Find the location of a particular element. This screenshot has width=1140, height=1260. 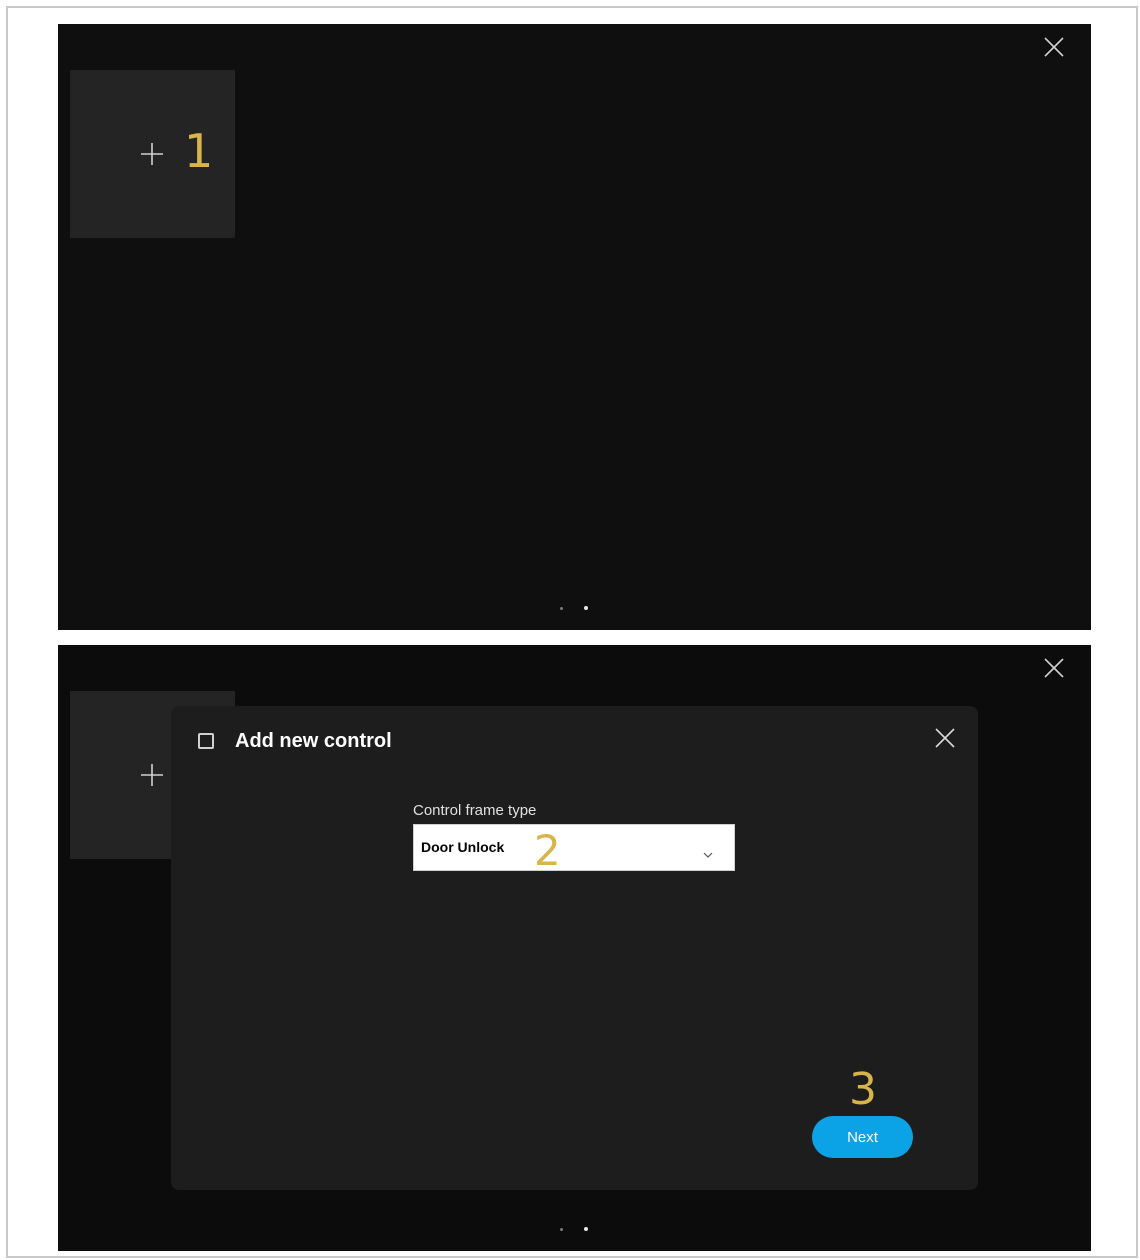

step-marker-1: 1 is located at coordinates (199, 151).